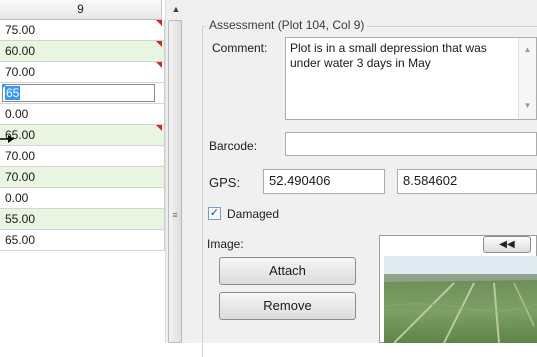  Describe the element at coordinates (20, 30) in the screenshot. I see `cell-value: 75.00` at that location.